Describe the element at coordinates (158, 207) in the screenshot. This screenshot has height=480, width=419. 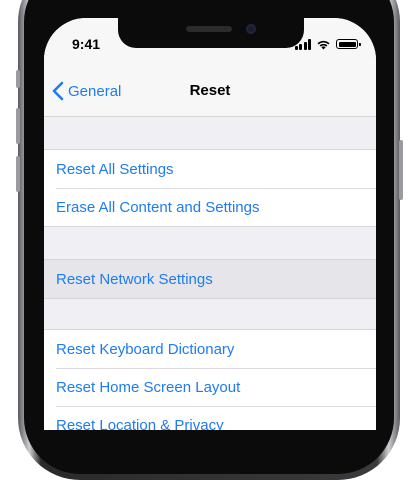
I see `cell-label: Erase All Content and Settings` at that location.